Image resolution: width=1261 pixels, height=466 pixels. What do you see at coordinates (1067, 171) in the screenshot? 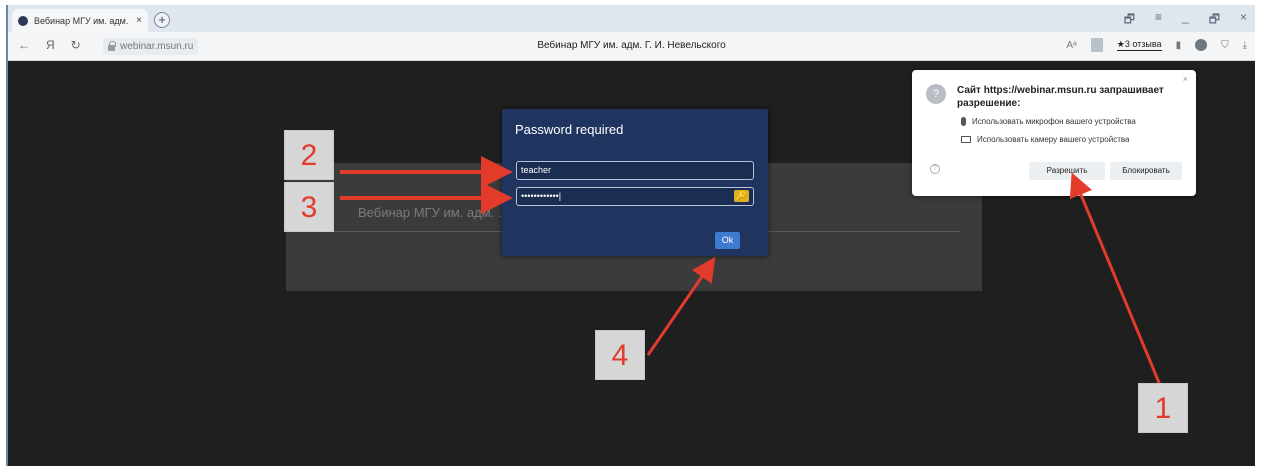
I see `allow-button: Разрешить` at bounding box center [1067, 171].